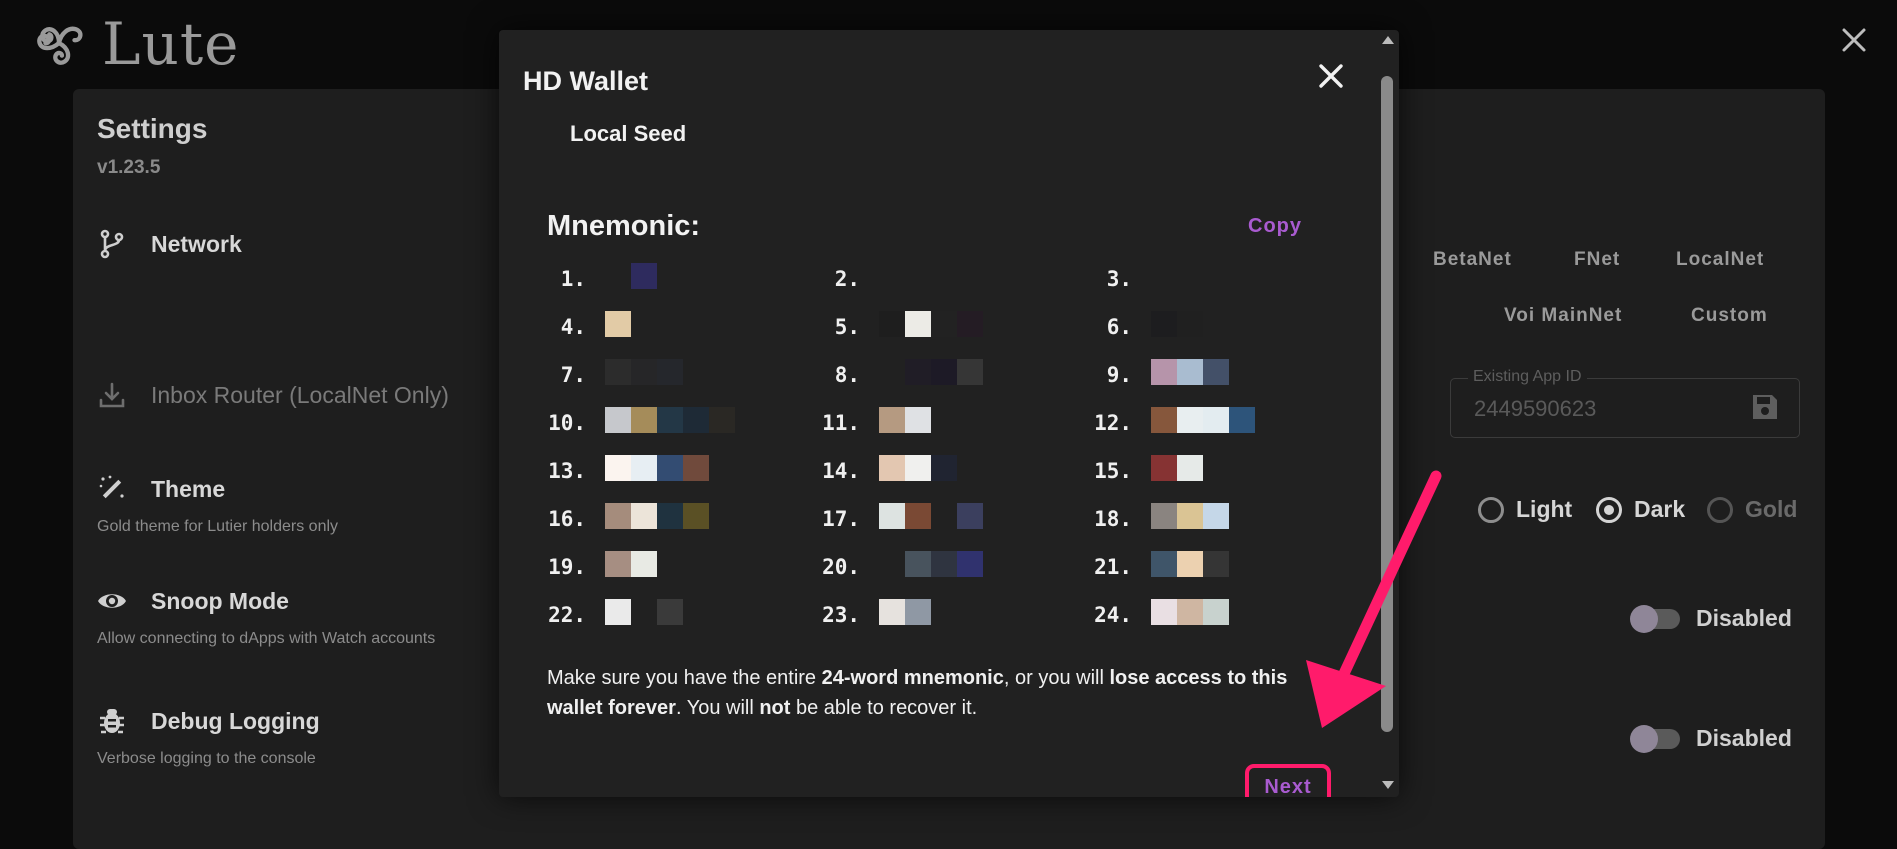 Image resolution: width=1897 pixels, height=849 pixels. Describe the element at coordinates (1535, 409) in the screenshot. I see `existing-app-id-value: 2449590623` at that location.